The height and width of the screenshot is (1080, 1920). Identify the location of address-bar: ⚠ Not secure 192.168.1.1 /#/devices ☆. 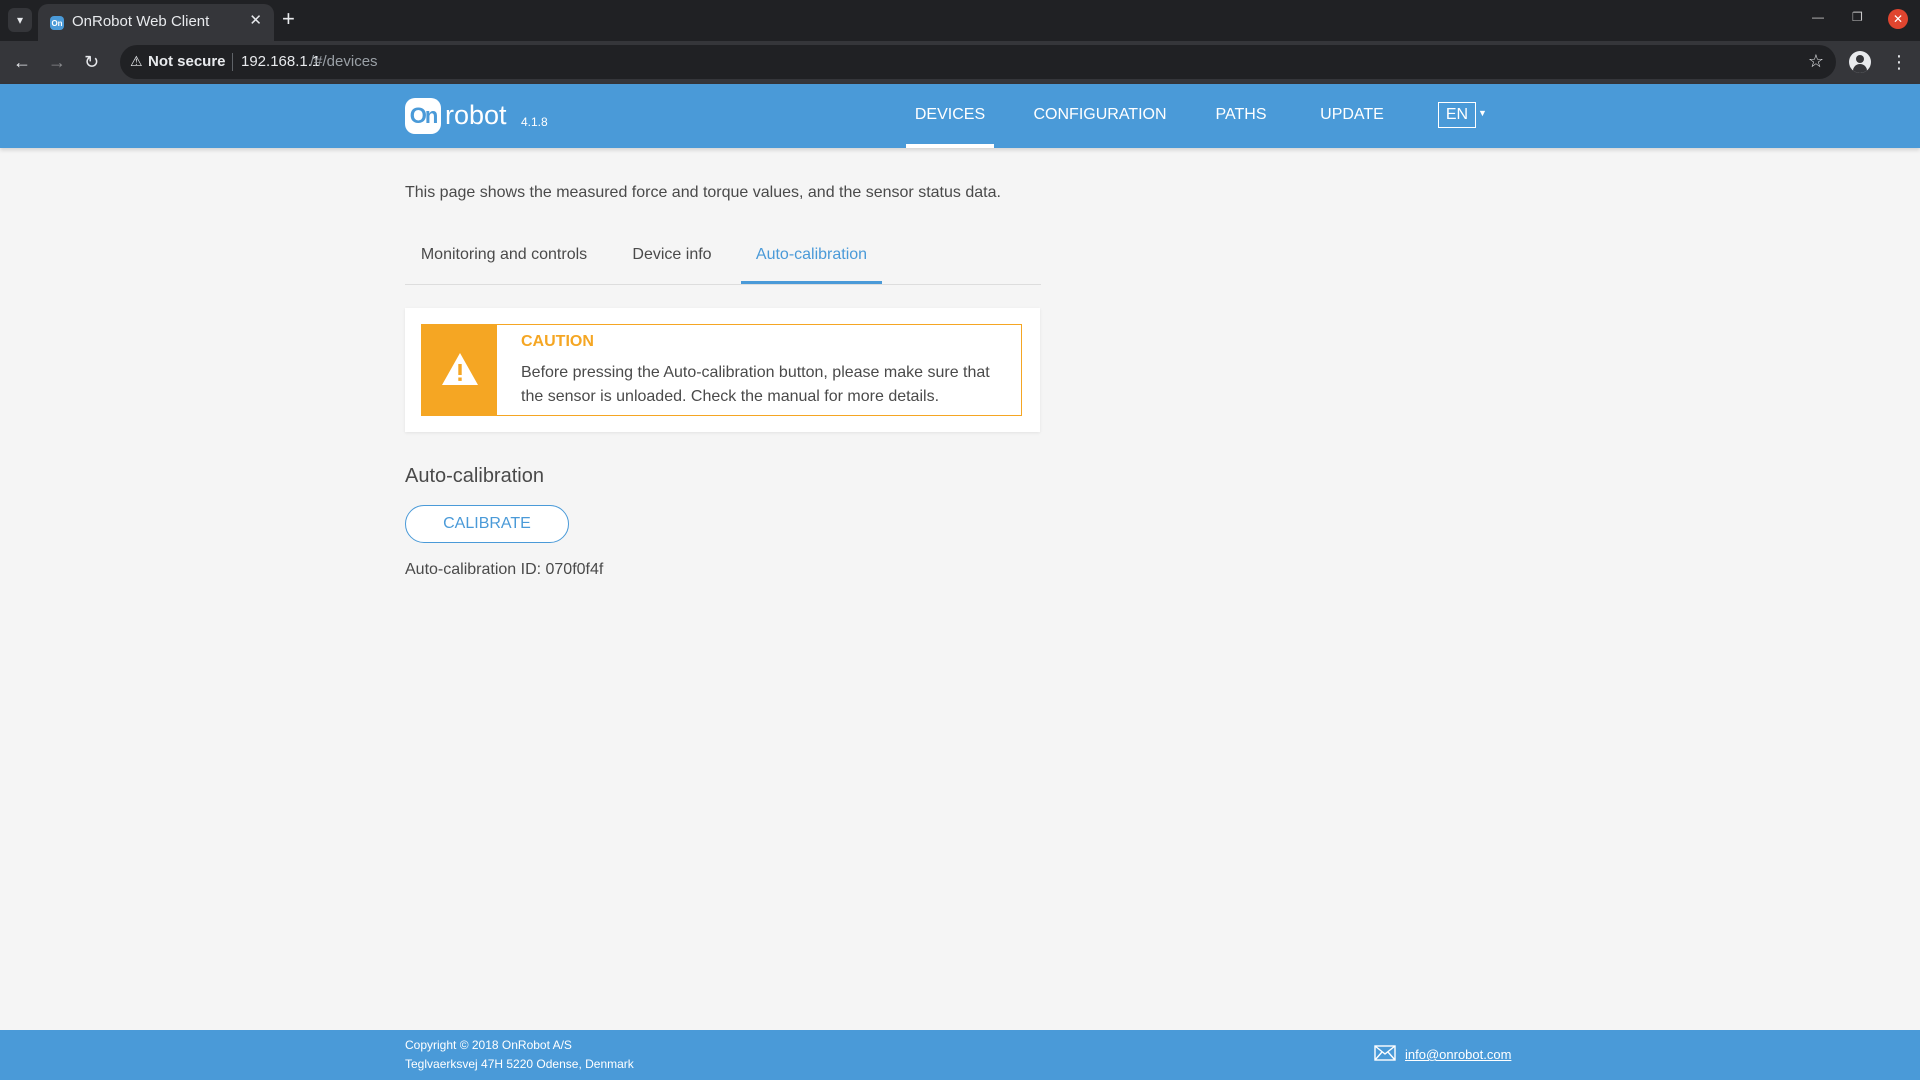
(978, 62).